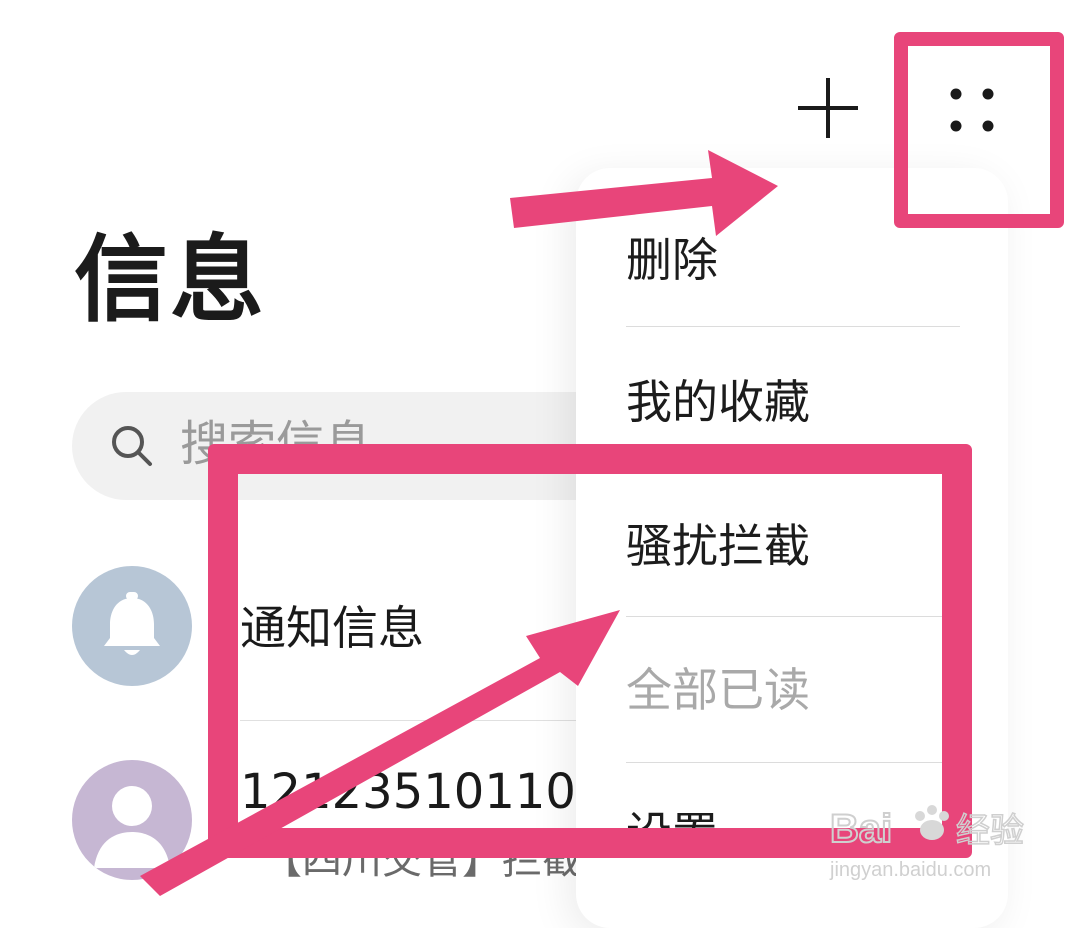 Image resolution: width=1080 pixels, height=928 pixels. Describe the element at coordinates (718, 402) in the screenshot. I see `menu-item-favorites: 我的收藏` at that location.